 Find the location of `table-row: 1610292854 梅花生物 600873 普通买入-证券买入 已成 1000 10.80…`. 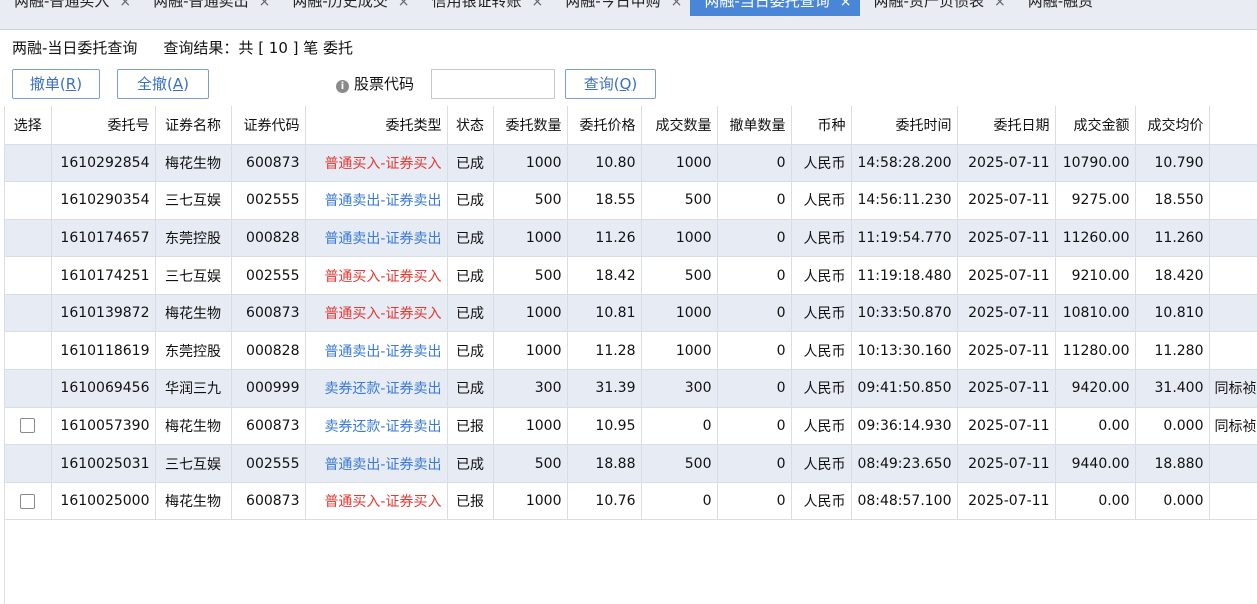

table-row: 1610292854 梅花生物 600873 普通买入-证券买入 已成 1000 10.80… is located at coordinates (631, 163).